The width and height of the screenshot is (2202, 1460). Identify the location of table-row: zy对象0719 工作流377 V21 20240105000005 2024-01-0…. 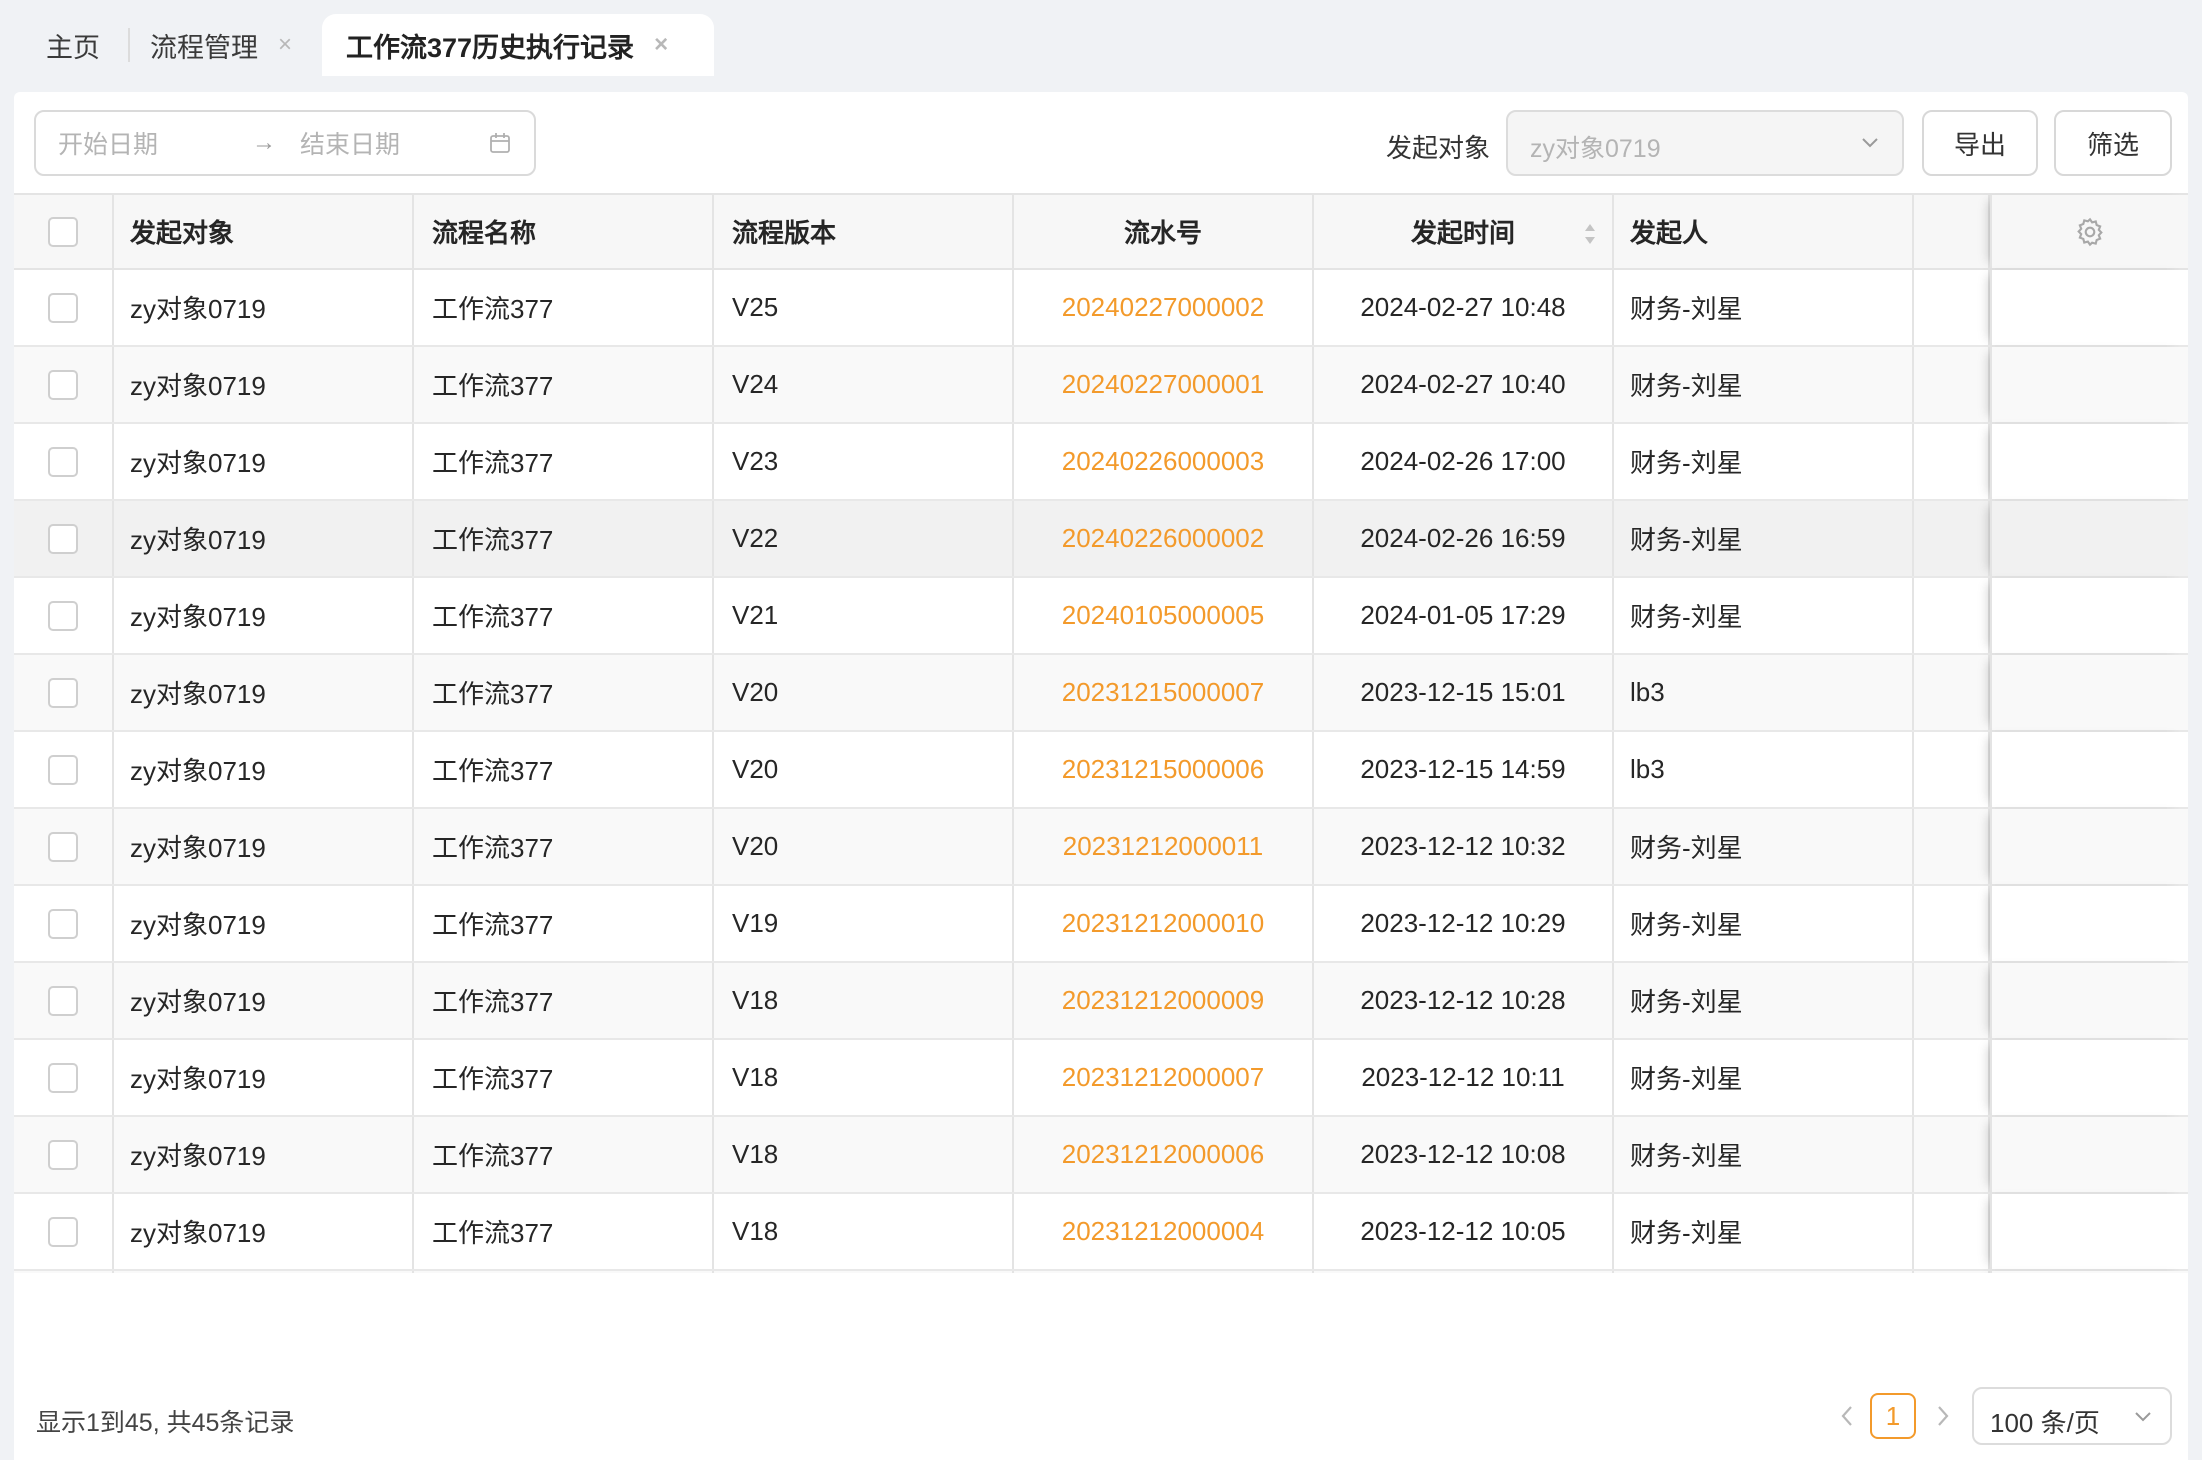
(1101, 616).